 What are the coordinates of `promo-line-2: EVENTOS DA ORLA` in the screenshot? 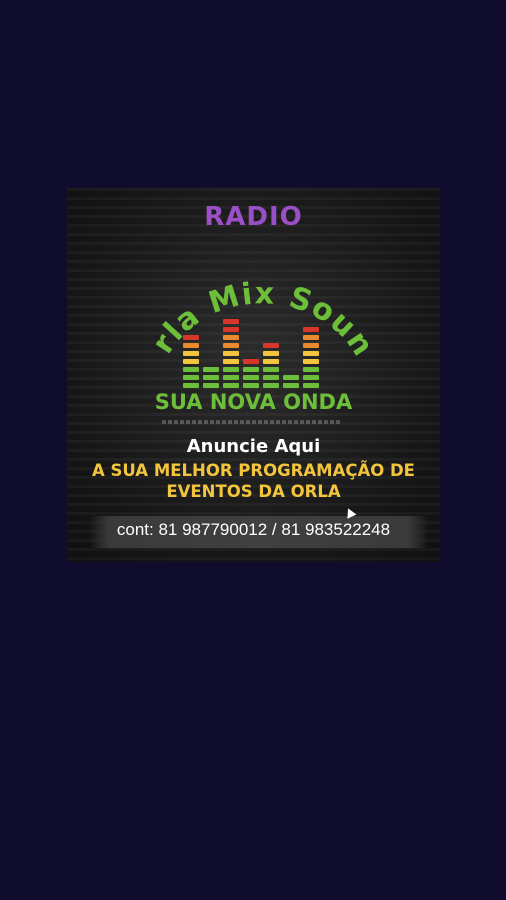 It's located at (253, 491).